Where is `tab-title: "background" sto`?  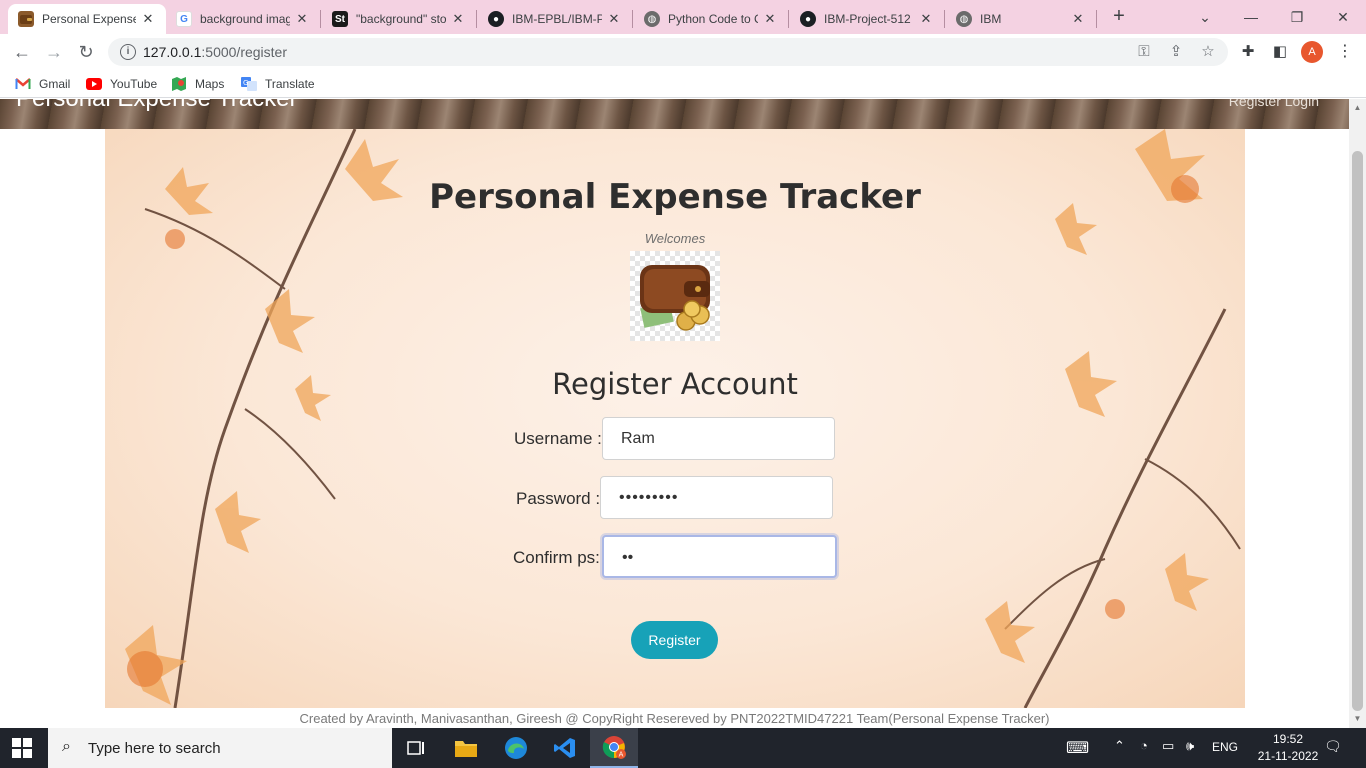 tab-title: "background" sto is located at coordinates (401, 19).